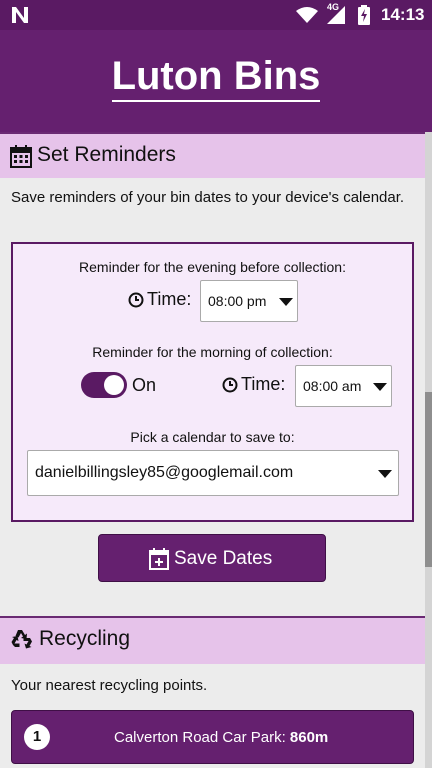 This screenshot has height=768, width=432. What do you see at coordinates (159, 559) in the screenshot?
I see `calendar-plus-icon` at bounding box center [159, 559].